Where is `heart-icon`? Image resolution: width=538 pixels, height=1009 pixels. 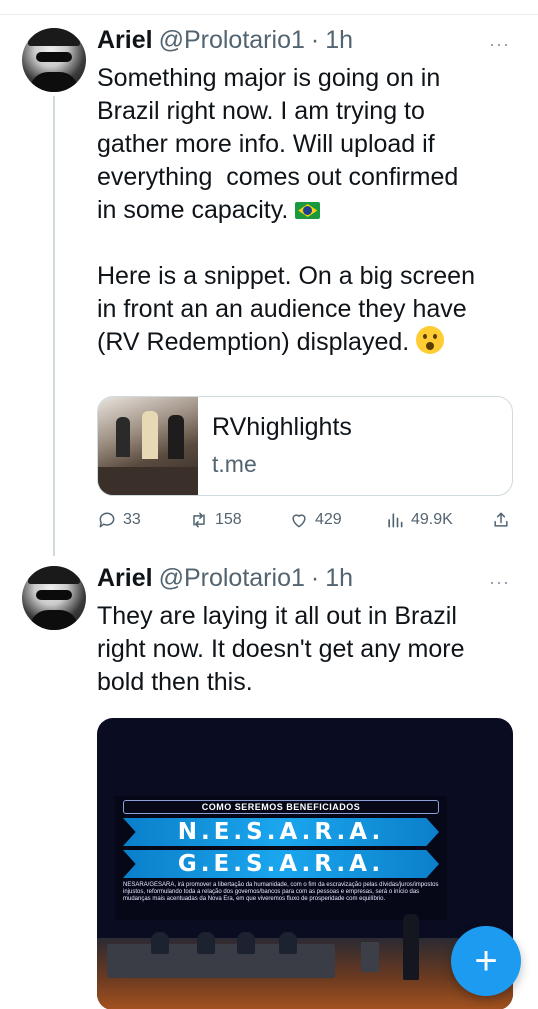
heart-icon is located at coordinates (299, 521).